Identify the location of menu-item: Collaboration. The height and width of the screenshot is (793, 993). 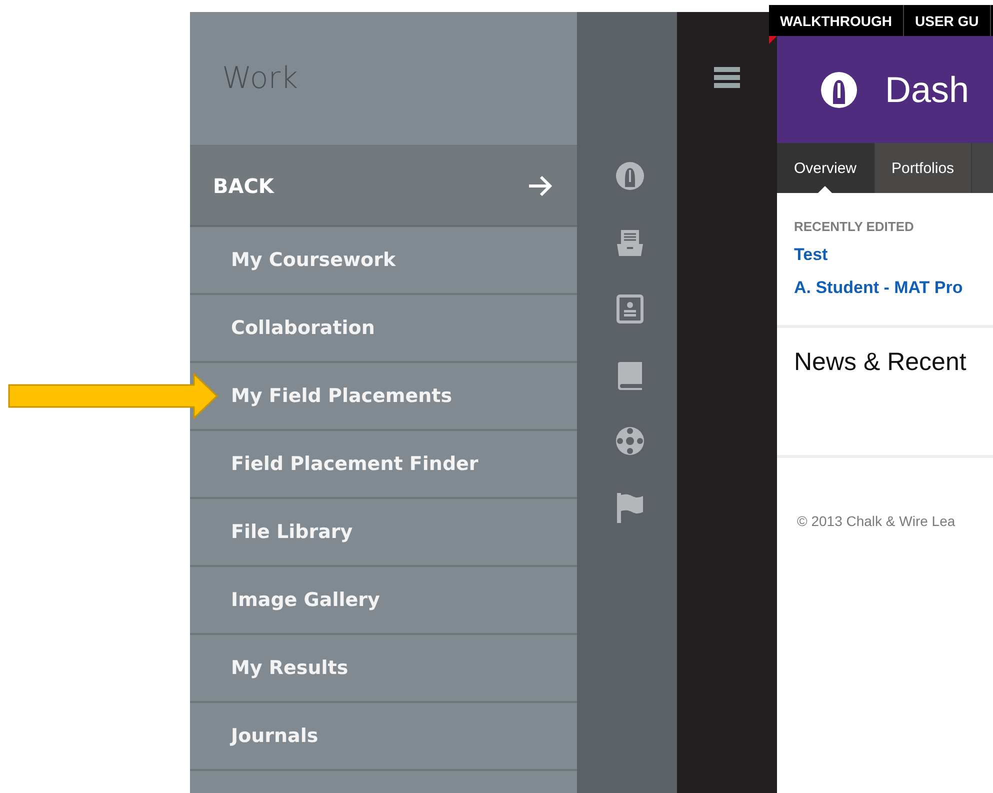
(303, 328).